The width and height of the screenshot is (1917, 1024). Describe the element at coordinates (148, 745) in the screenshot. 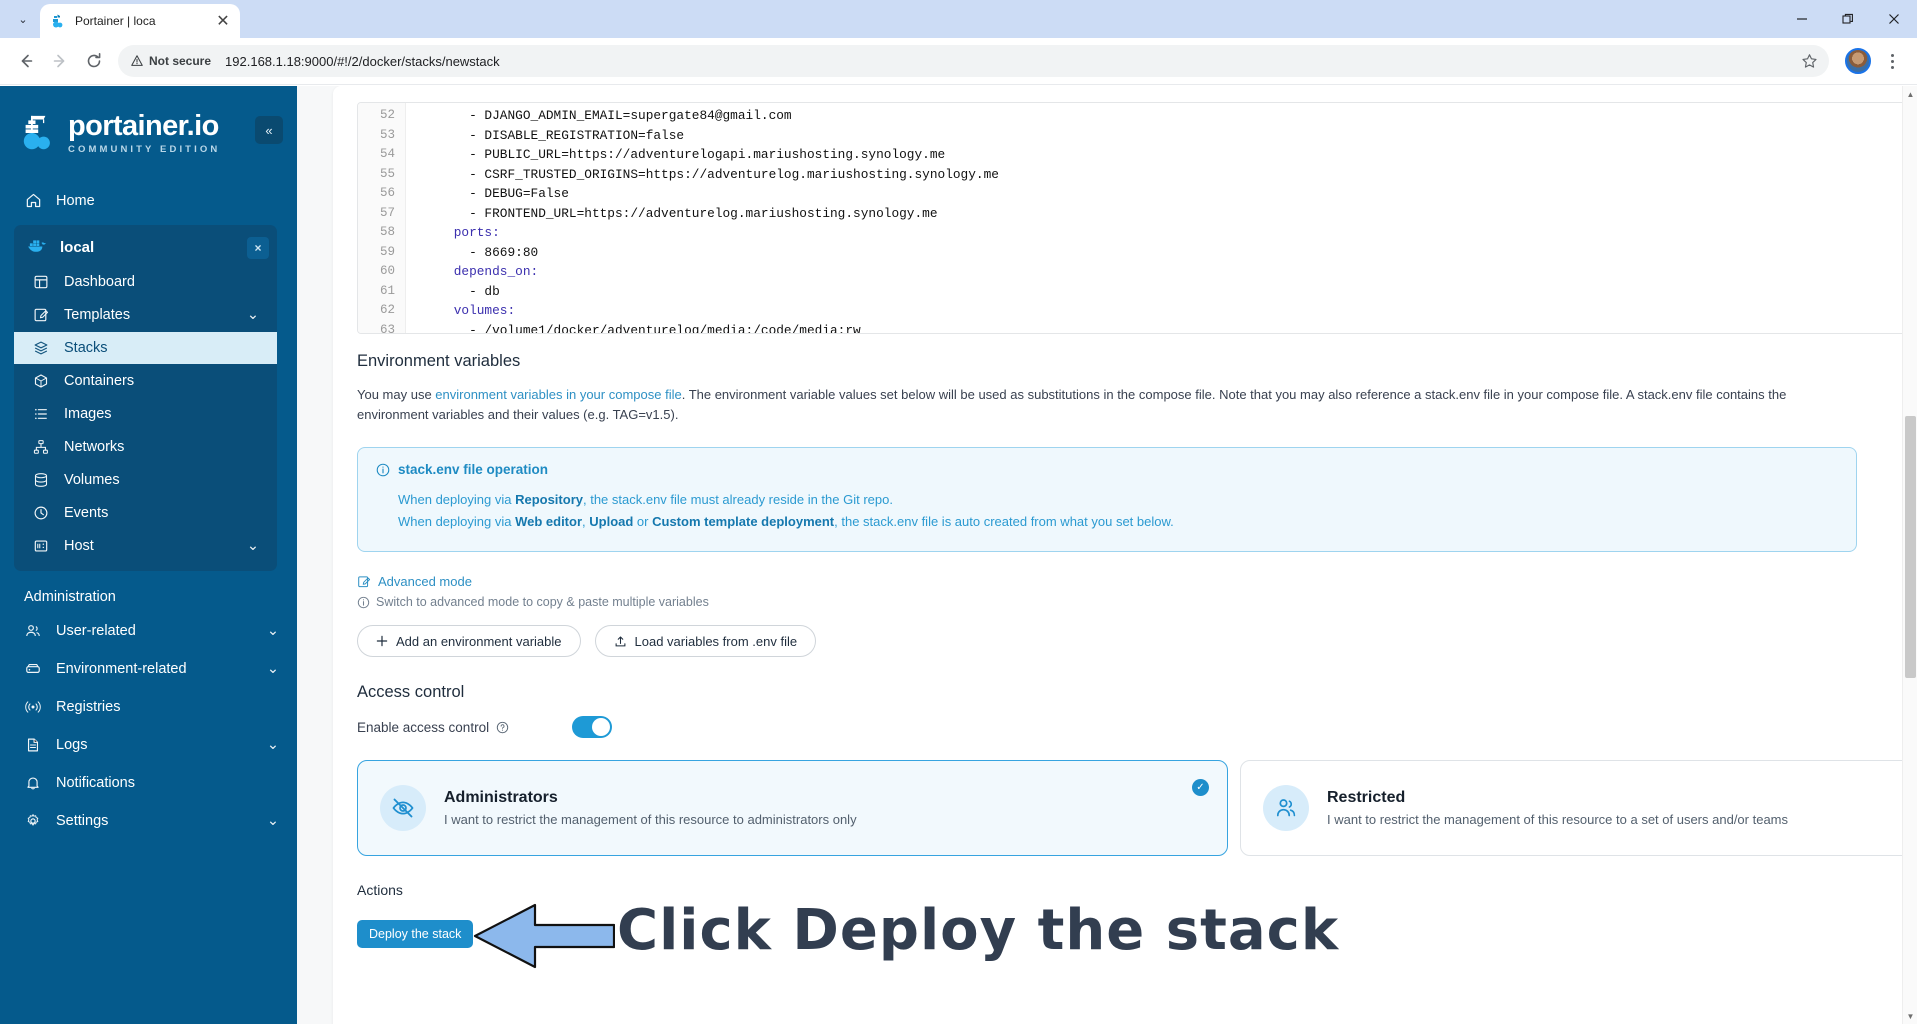

I see `sidebar-item-logs: Logs ⌄` at that location.